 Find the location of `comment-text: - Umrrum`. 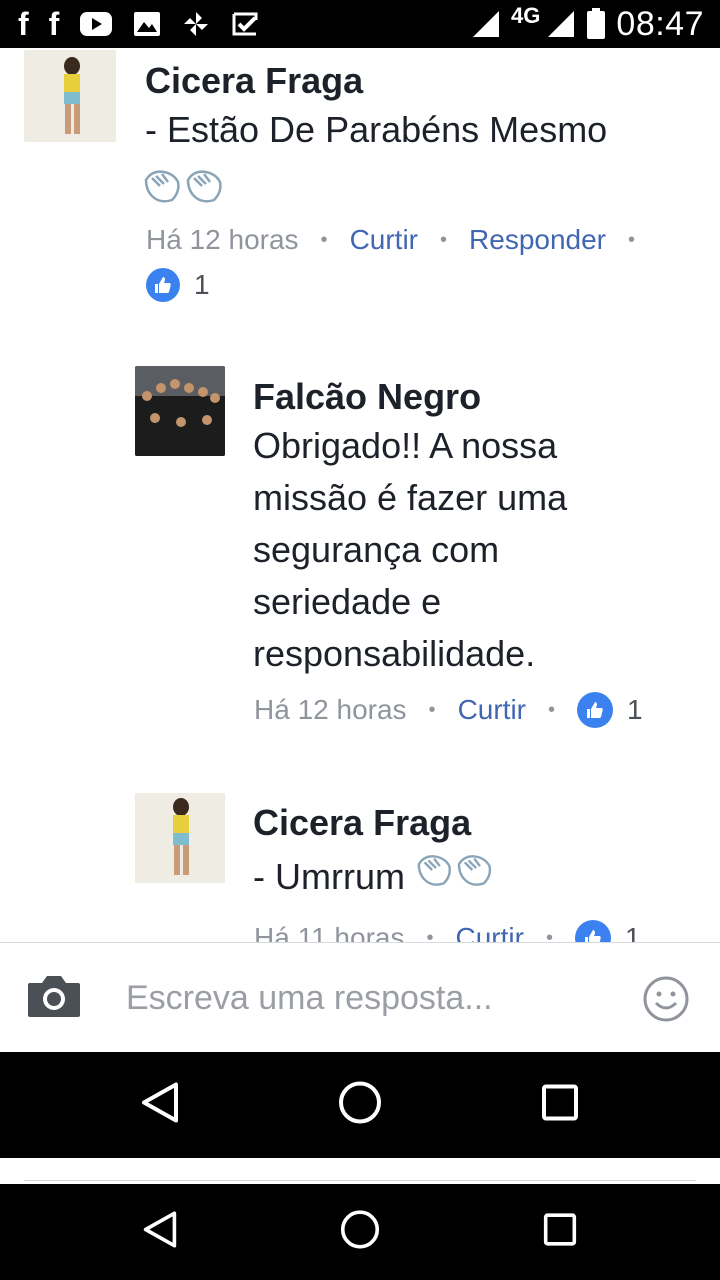

comment-text: - Umrrum is located at coordinates (478, 877).